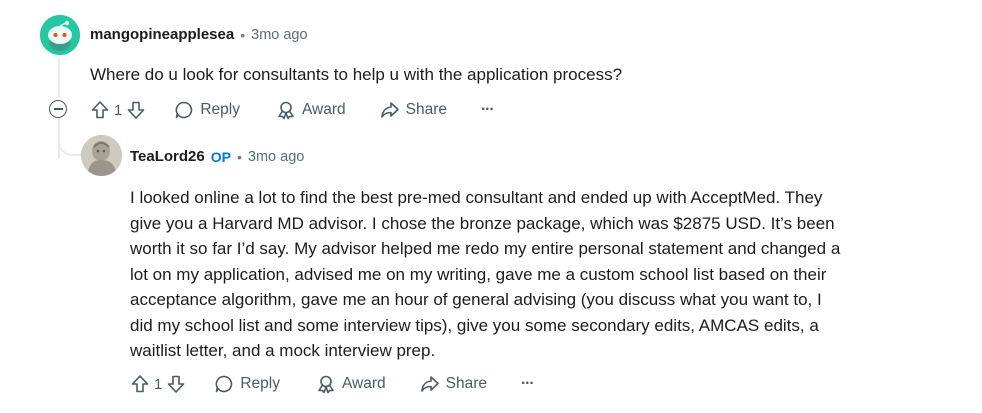 The image size is (982, 413). I want to click on comment-header: mangopineapplesea • 3mo ago, so click(199, 34).